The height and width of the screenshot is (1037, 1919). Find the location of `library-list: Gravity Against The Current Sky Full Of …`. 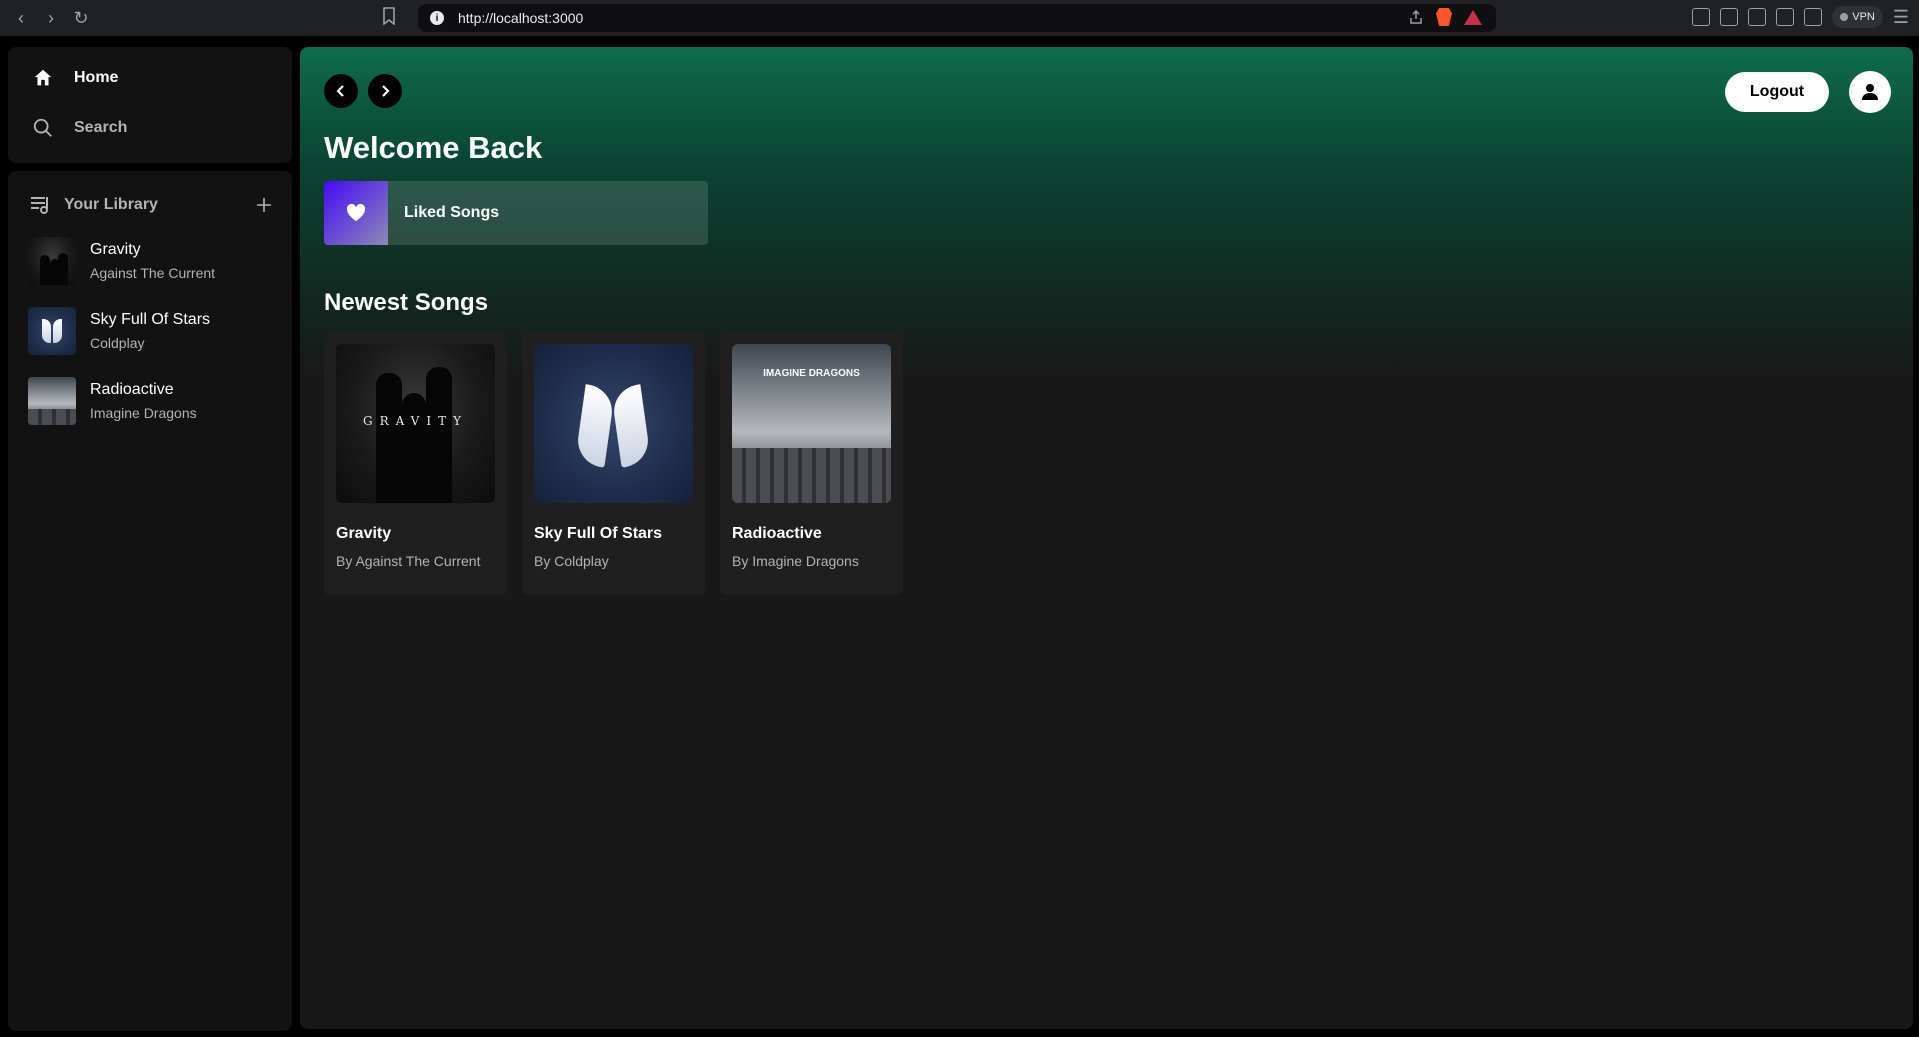

library-list: Gravity Against The Current Sky Full Of … is located at coordinates (150, 331).